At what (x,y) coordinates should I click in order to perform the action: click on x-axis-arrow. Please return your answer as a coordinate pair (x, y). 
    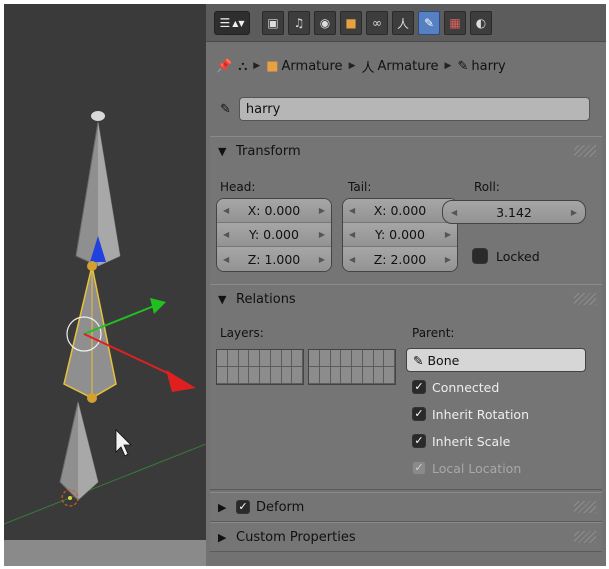
    Looking at the image, I should click on (181, 381).